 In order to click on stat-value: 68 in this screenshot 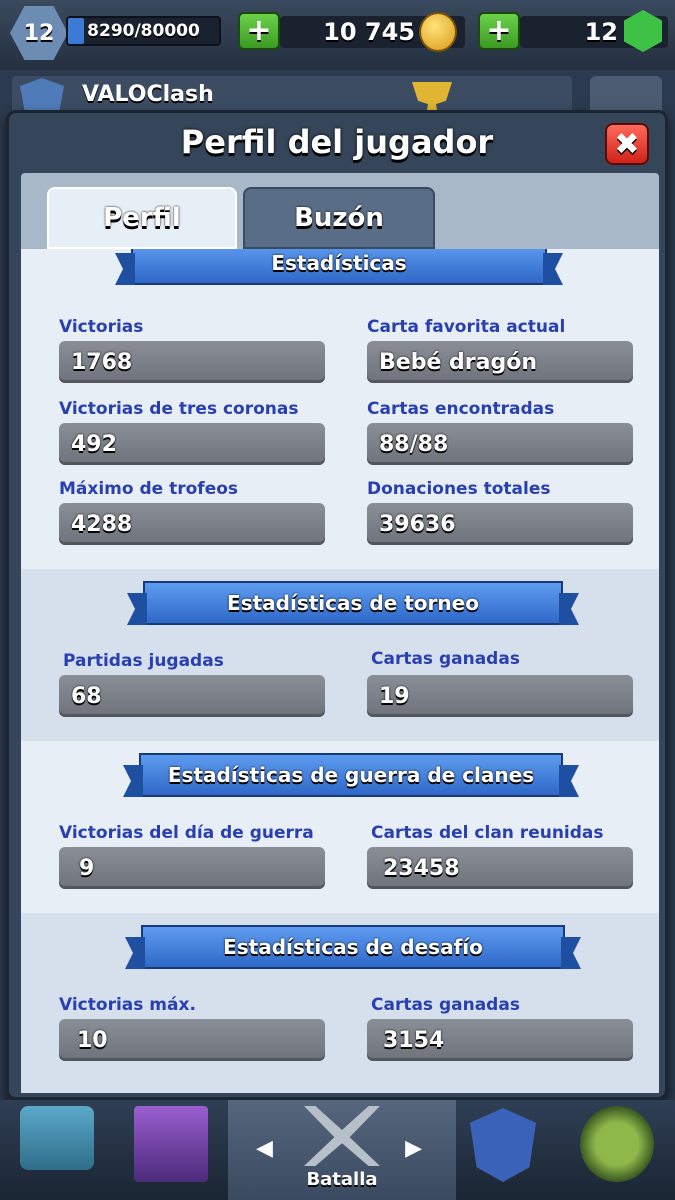, I will do `click(192, 696)`.